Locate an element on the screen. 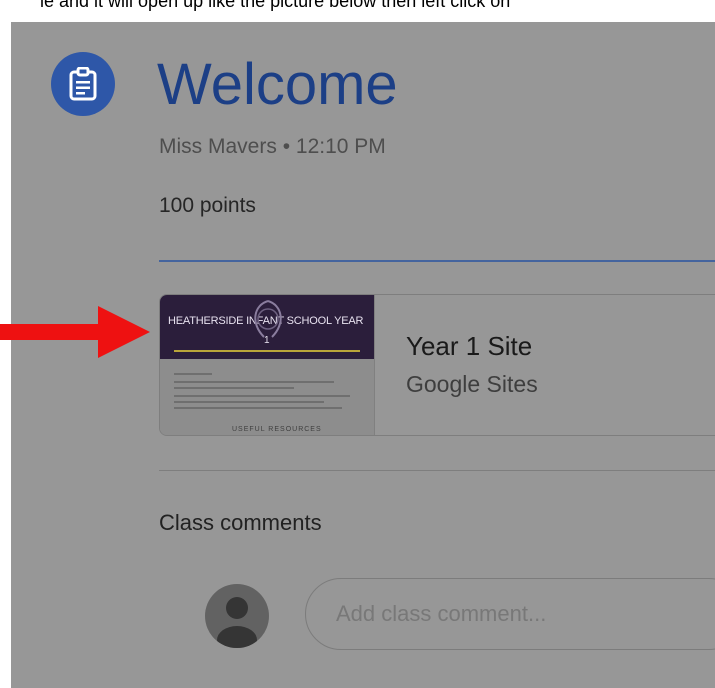  assignment-meta: Miss Mavers • 12:10 PM is located at coordinates (272, 147).